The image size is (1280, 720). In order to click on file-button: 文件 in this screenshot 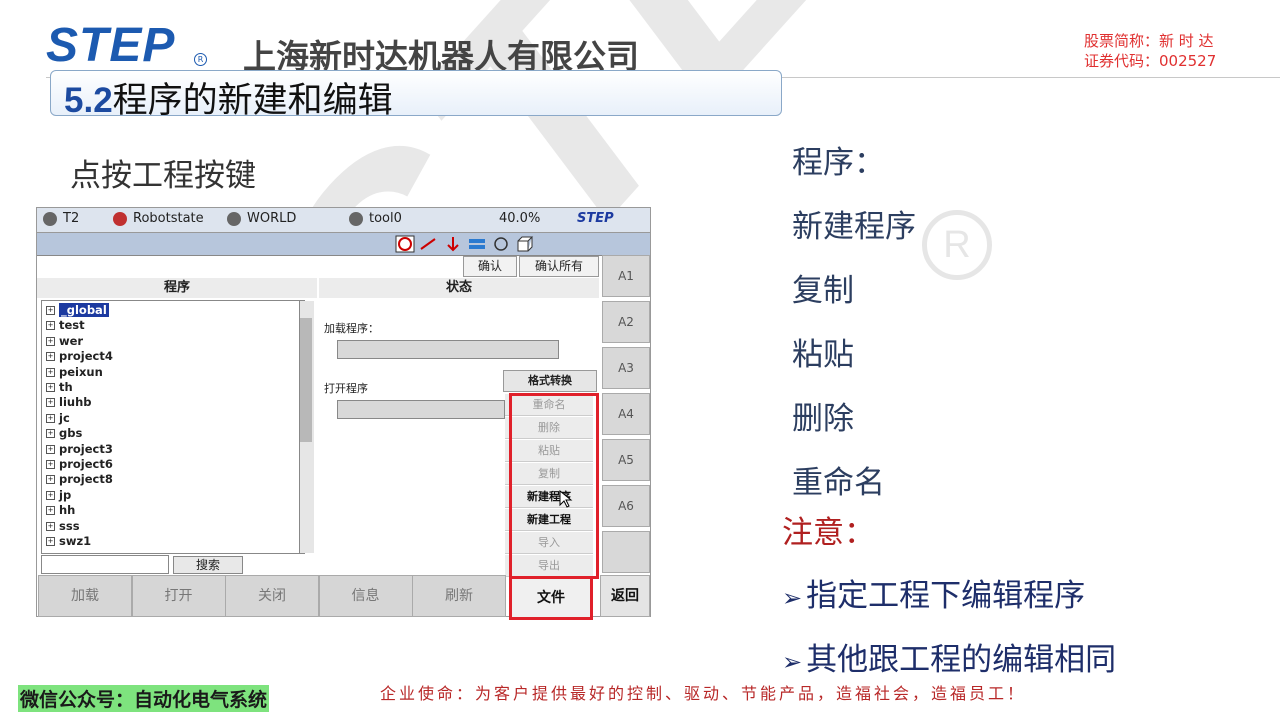, I will do `click(551, 598)`.